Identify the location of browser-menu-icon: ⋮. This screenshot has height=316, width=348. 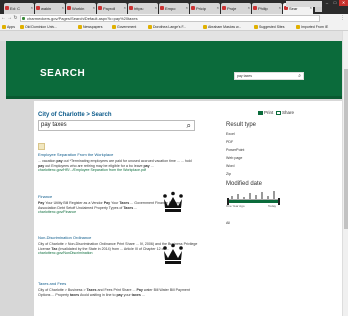
(342, 18).